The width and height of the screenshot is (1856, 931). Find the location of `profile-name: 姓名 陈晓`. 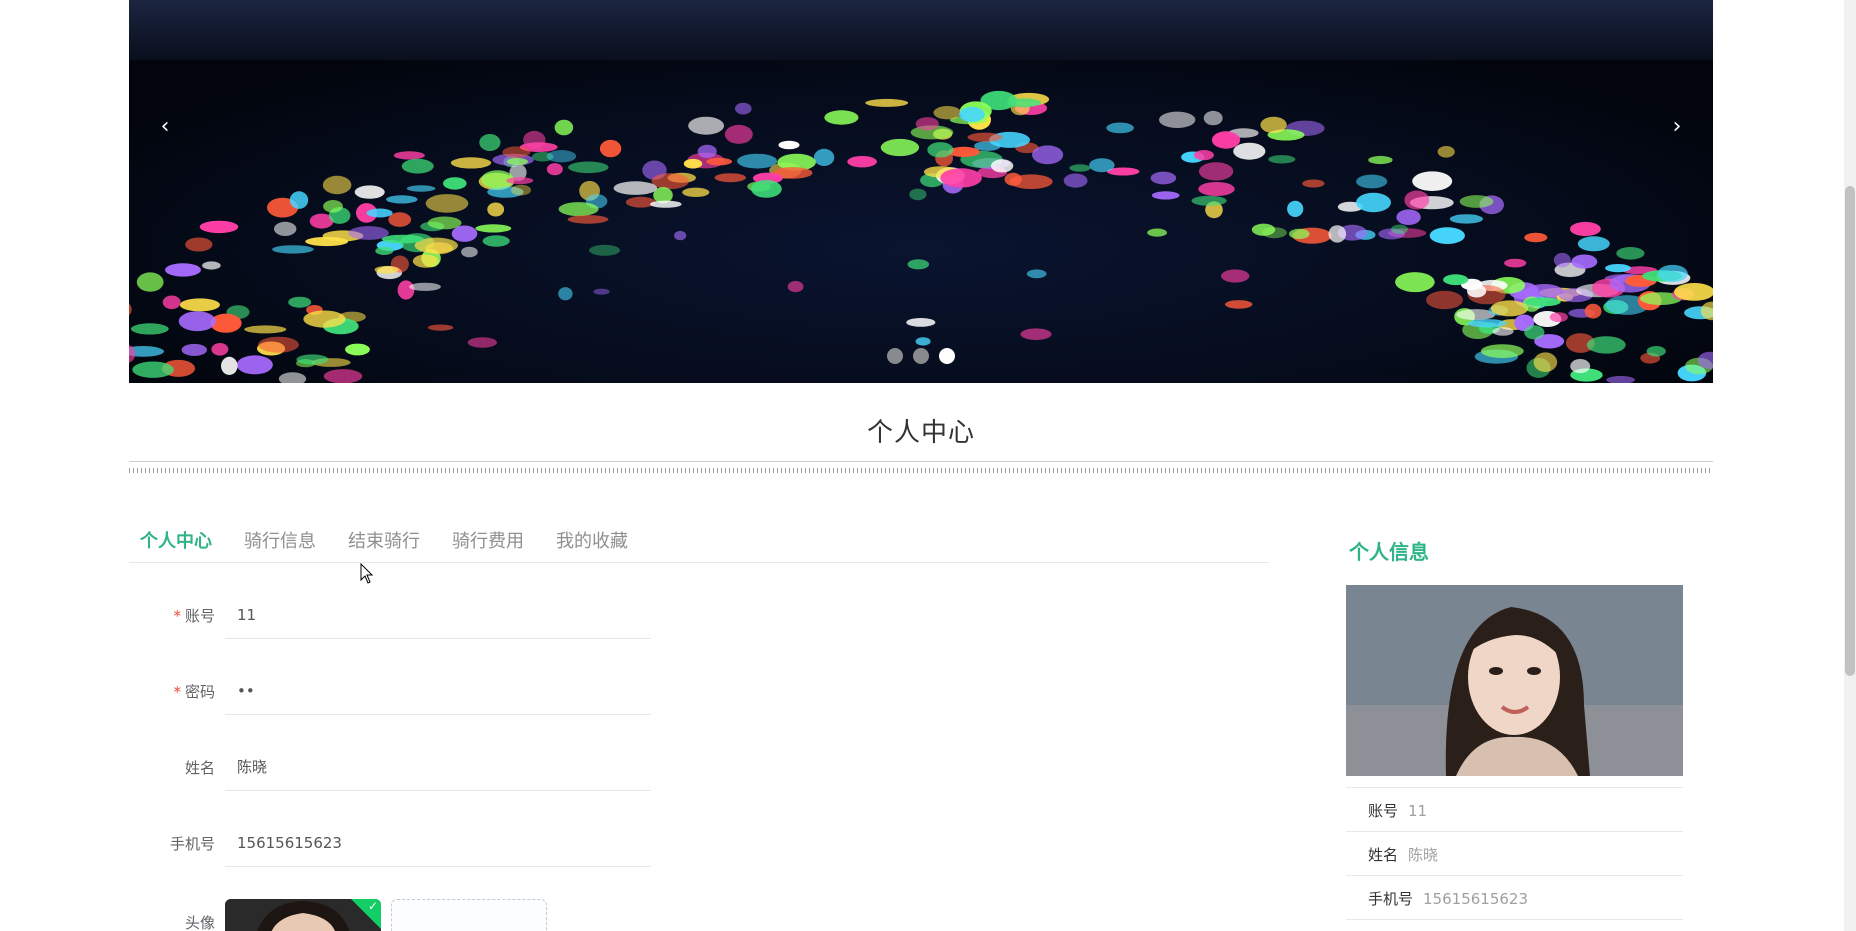

profile-name: 姓名 陈晓 is located at coordinates (1403, 855).